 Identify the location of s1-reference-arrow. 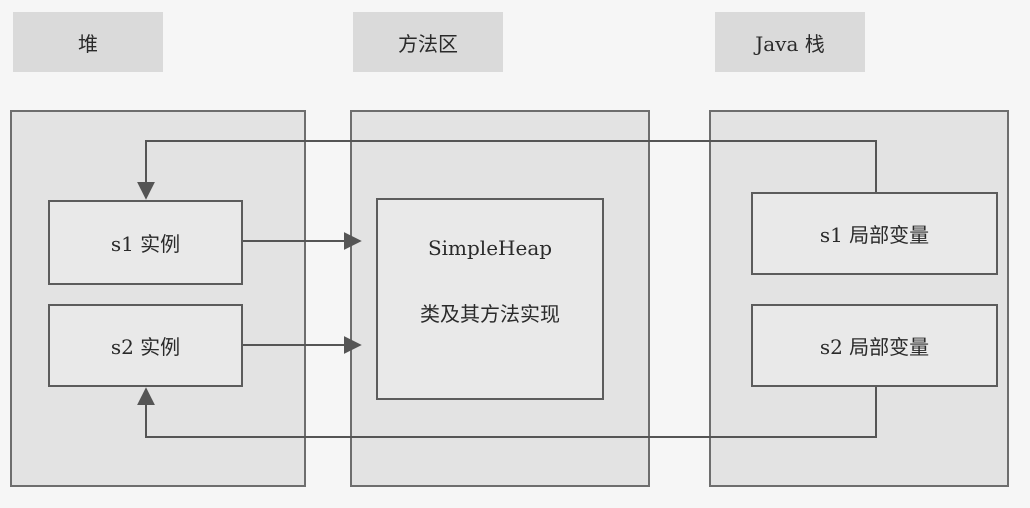
(507, 170).